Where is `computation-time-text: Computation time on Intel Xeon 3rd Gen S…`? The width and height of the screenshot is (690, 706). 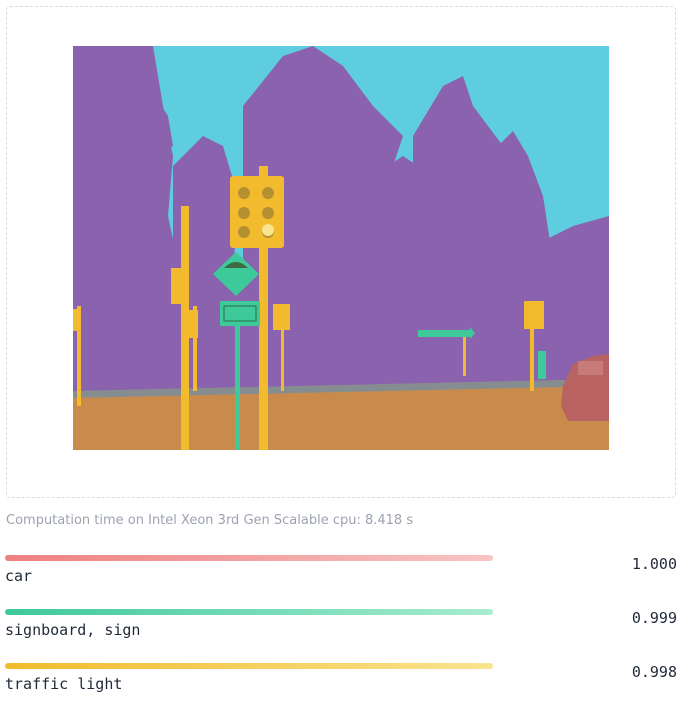
computation-time-text: Computation time on Intel Xeon 3rd Gen S… is located at coordinates (210, 520).